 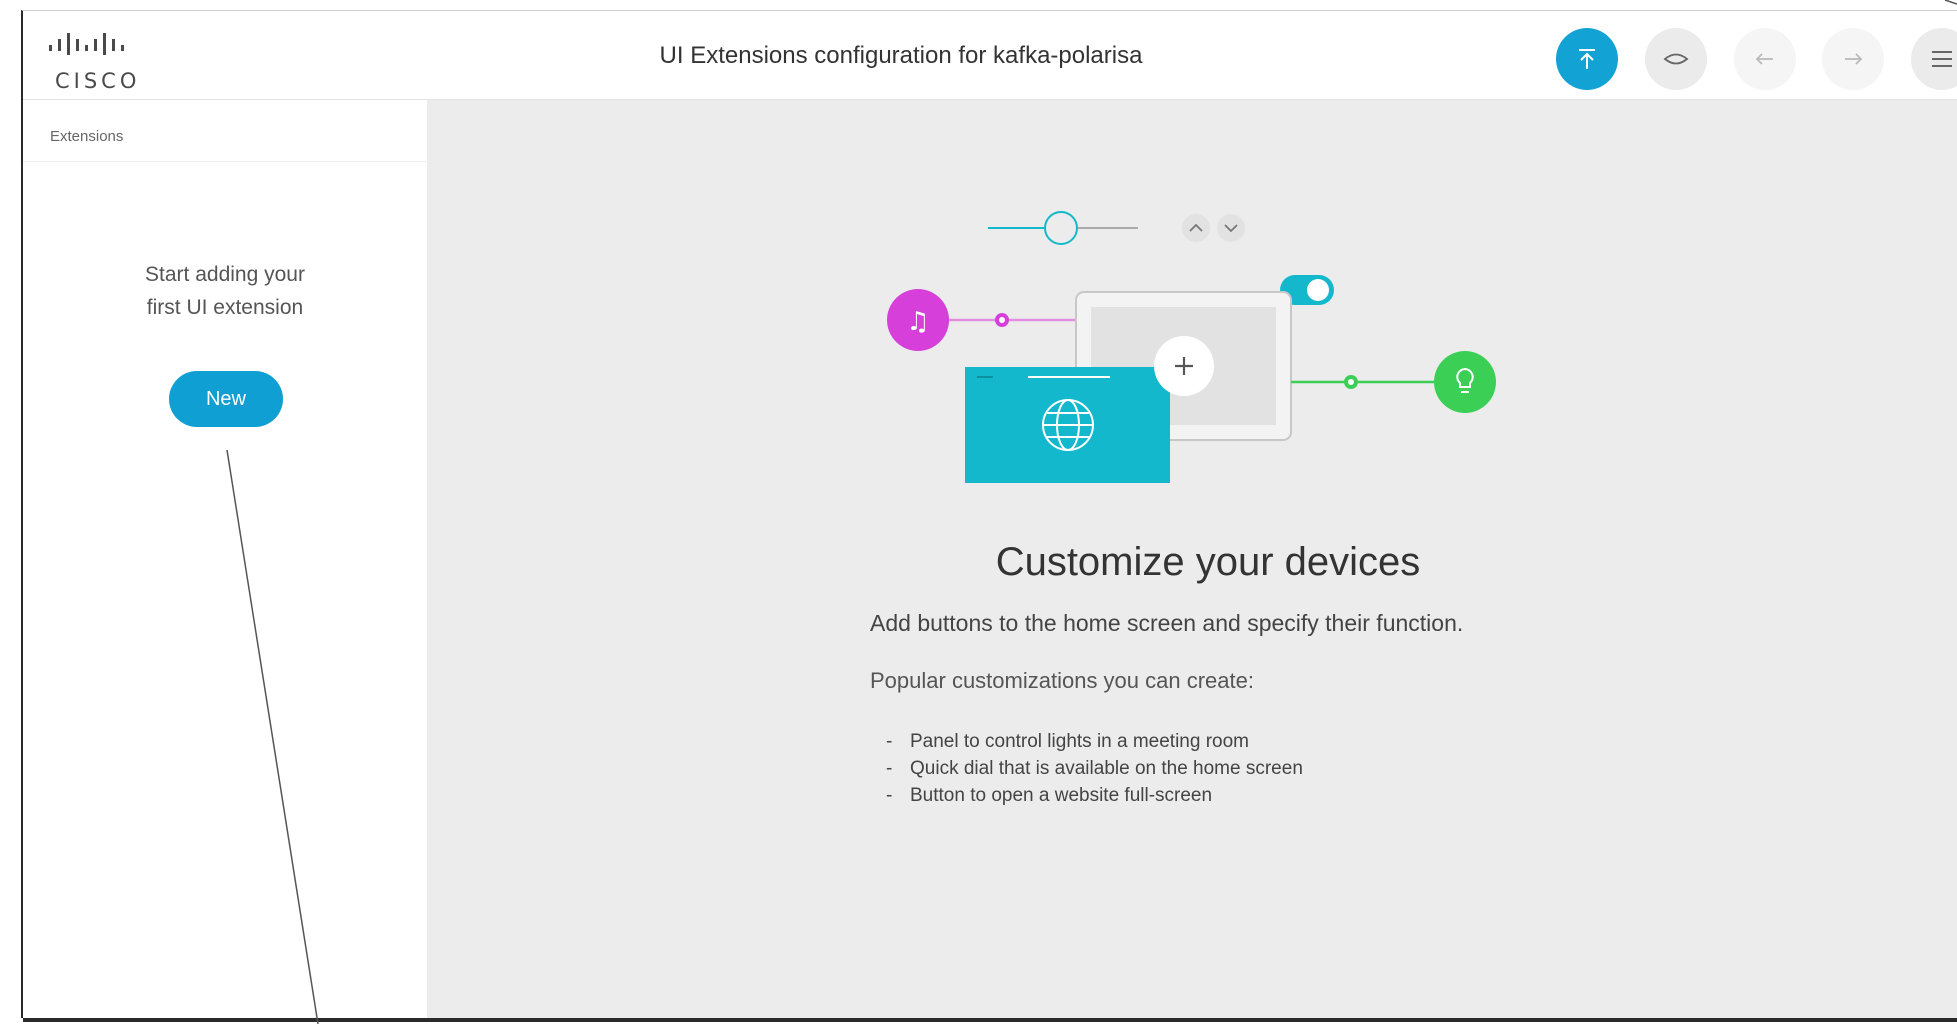 What do you see at coordinates (1208, 562) in the screenshot?
I see `main-heading: Customize your devices` at bounding box center [1208, 562].